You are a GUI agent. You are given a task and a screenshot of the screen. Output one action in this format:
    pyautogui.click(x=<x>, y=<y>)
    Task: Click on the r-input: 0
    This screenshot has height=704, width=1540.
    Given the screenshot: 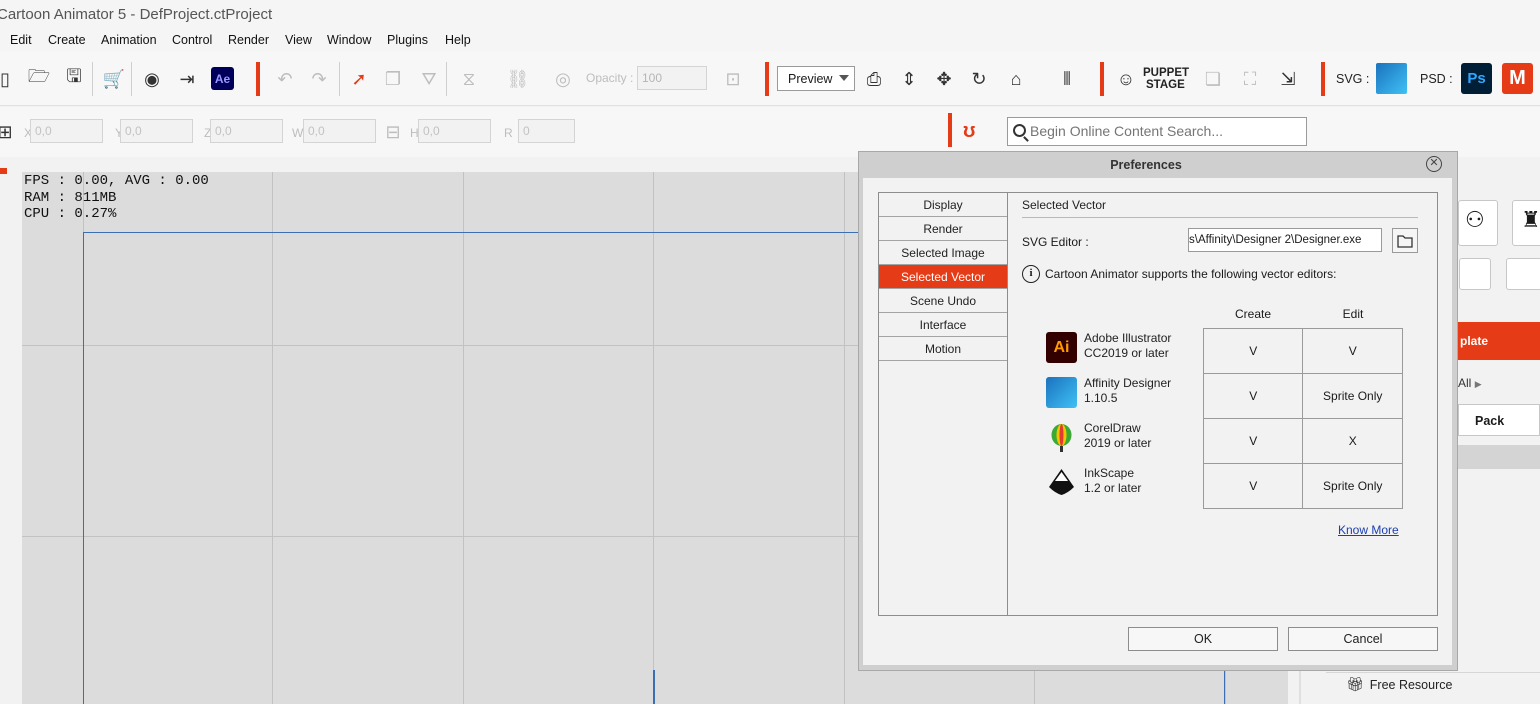 What is the action you would take?
    pyautogui.click(x=546, y=131)
    